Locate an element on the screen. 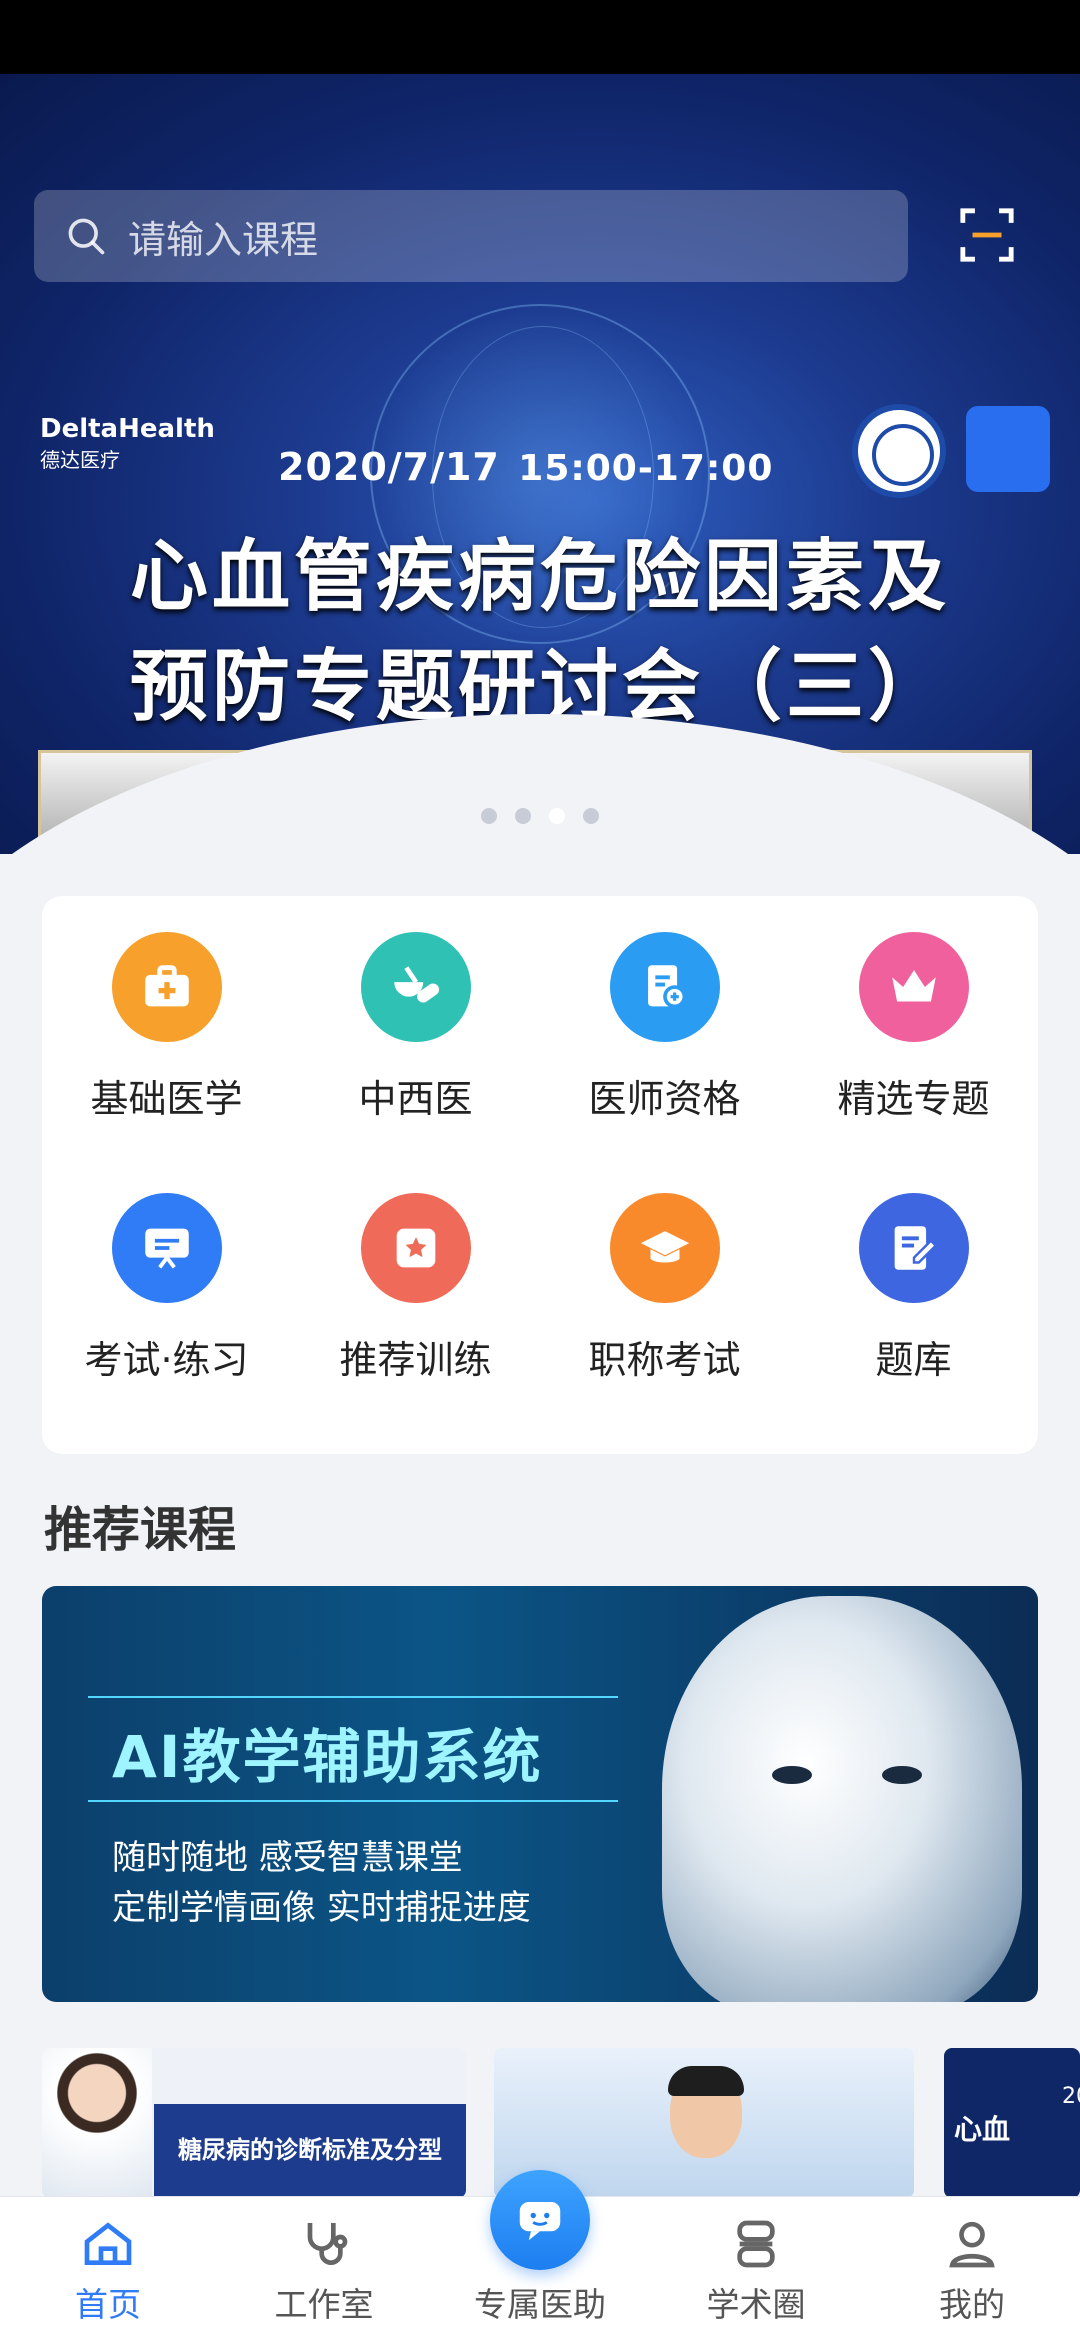 This screenshot has height=2340, width=1080. menu-item-physician-qualification: 医师资格 is located at coordinates (664, 1062).